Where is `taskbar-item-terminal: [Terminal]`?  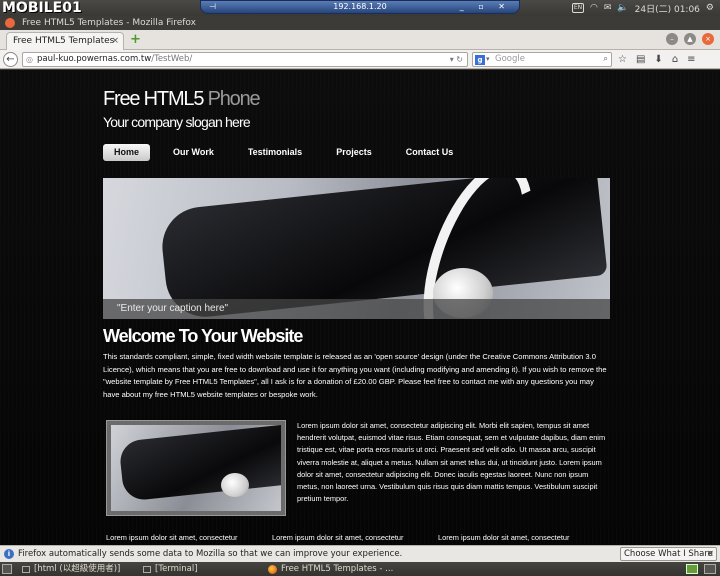
taskbar-item-terminal: [Terminal] is located at coordinates (170, 569).